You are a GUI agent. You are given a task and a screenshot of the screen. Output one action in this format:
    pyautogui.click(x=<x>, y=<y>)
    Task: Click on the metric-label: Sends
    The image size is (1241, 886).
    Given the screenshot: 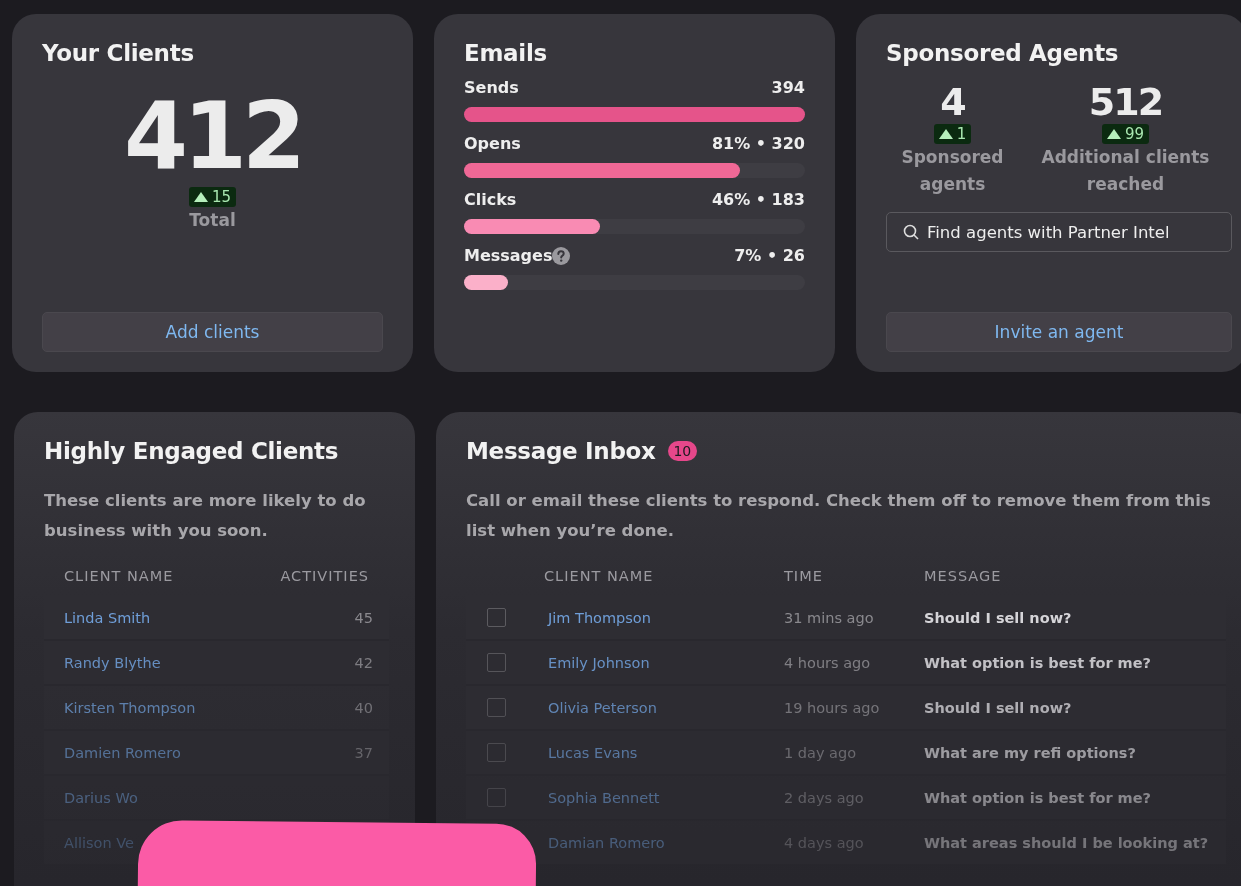 What is the action you would take?
    pyautogui.click(x=491, y=87)
    